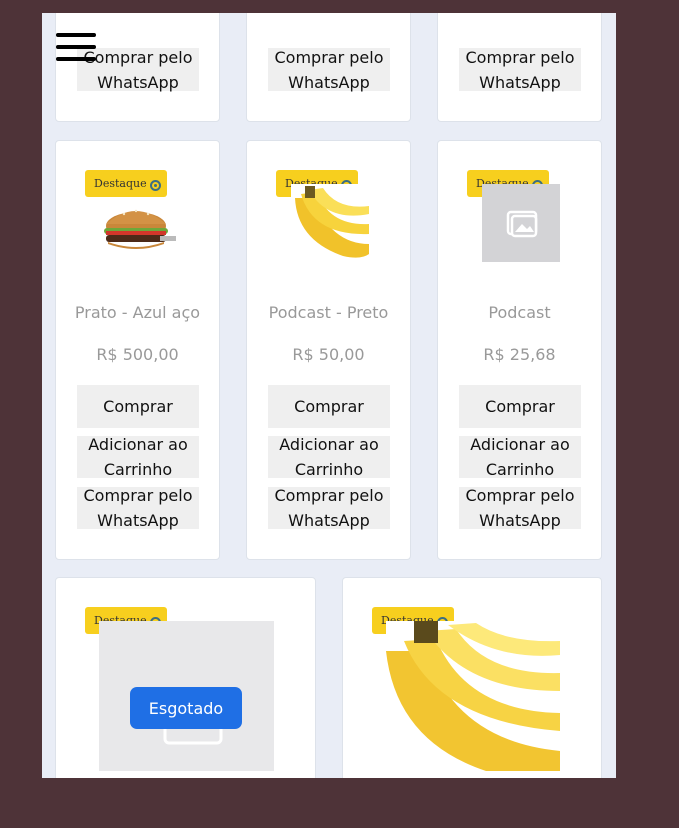  Describe the element at coordinates (76, 47) in the screenshot. I see `hamburger-menu-icon` at that location.